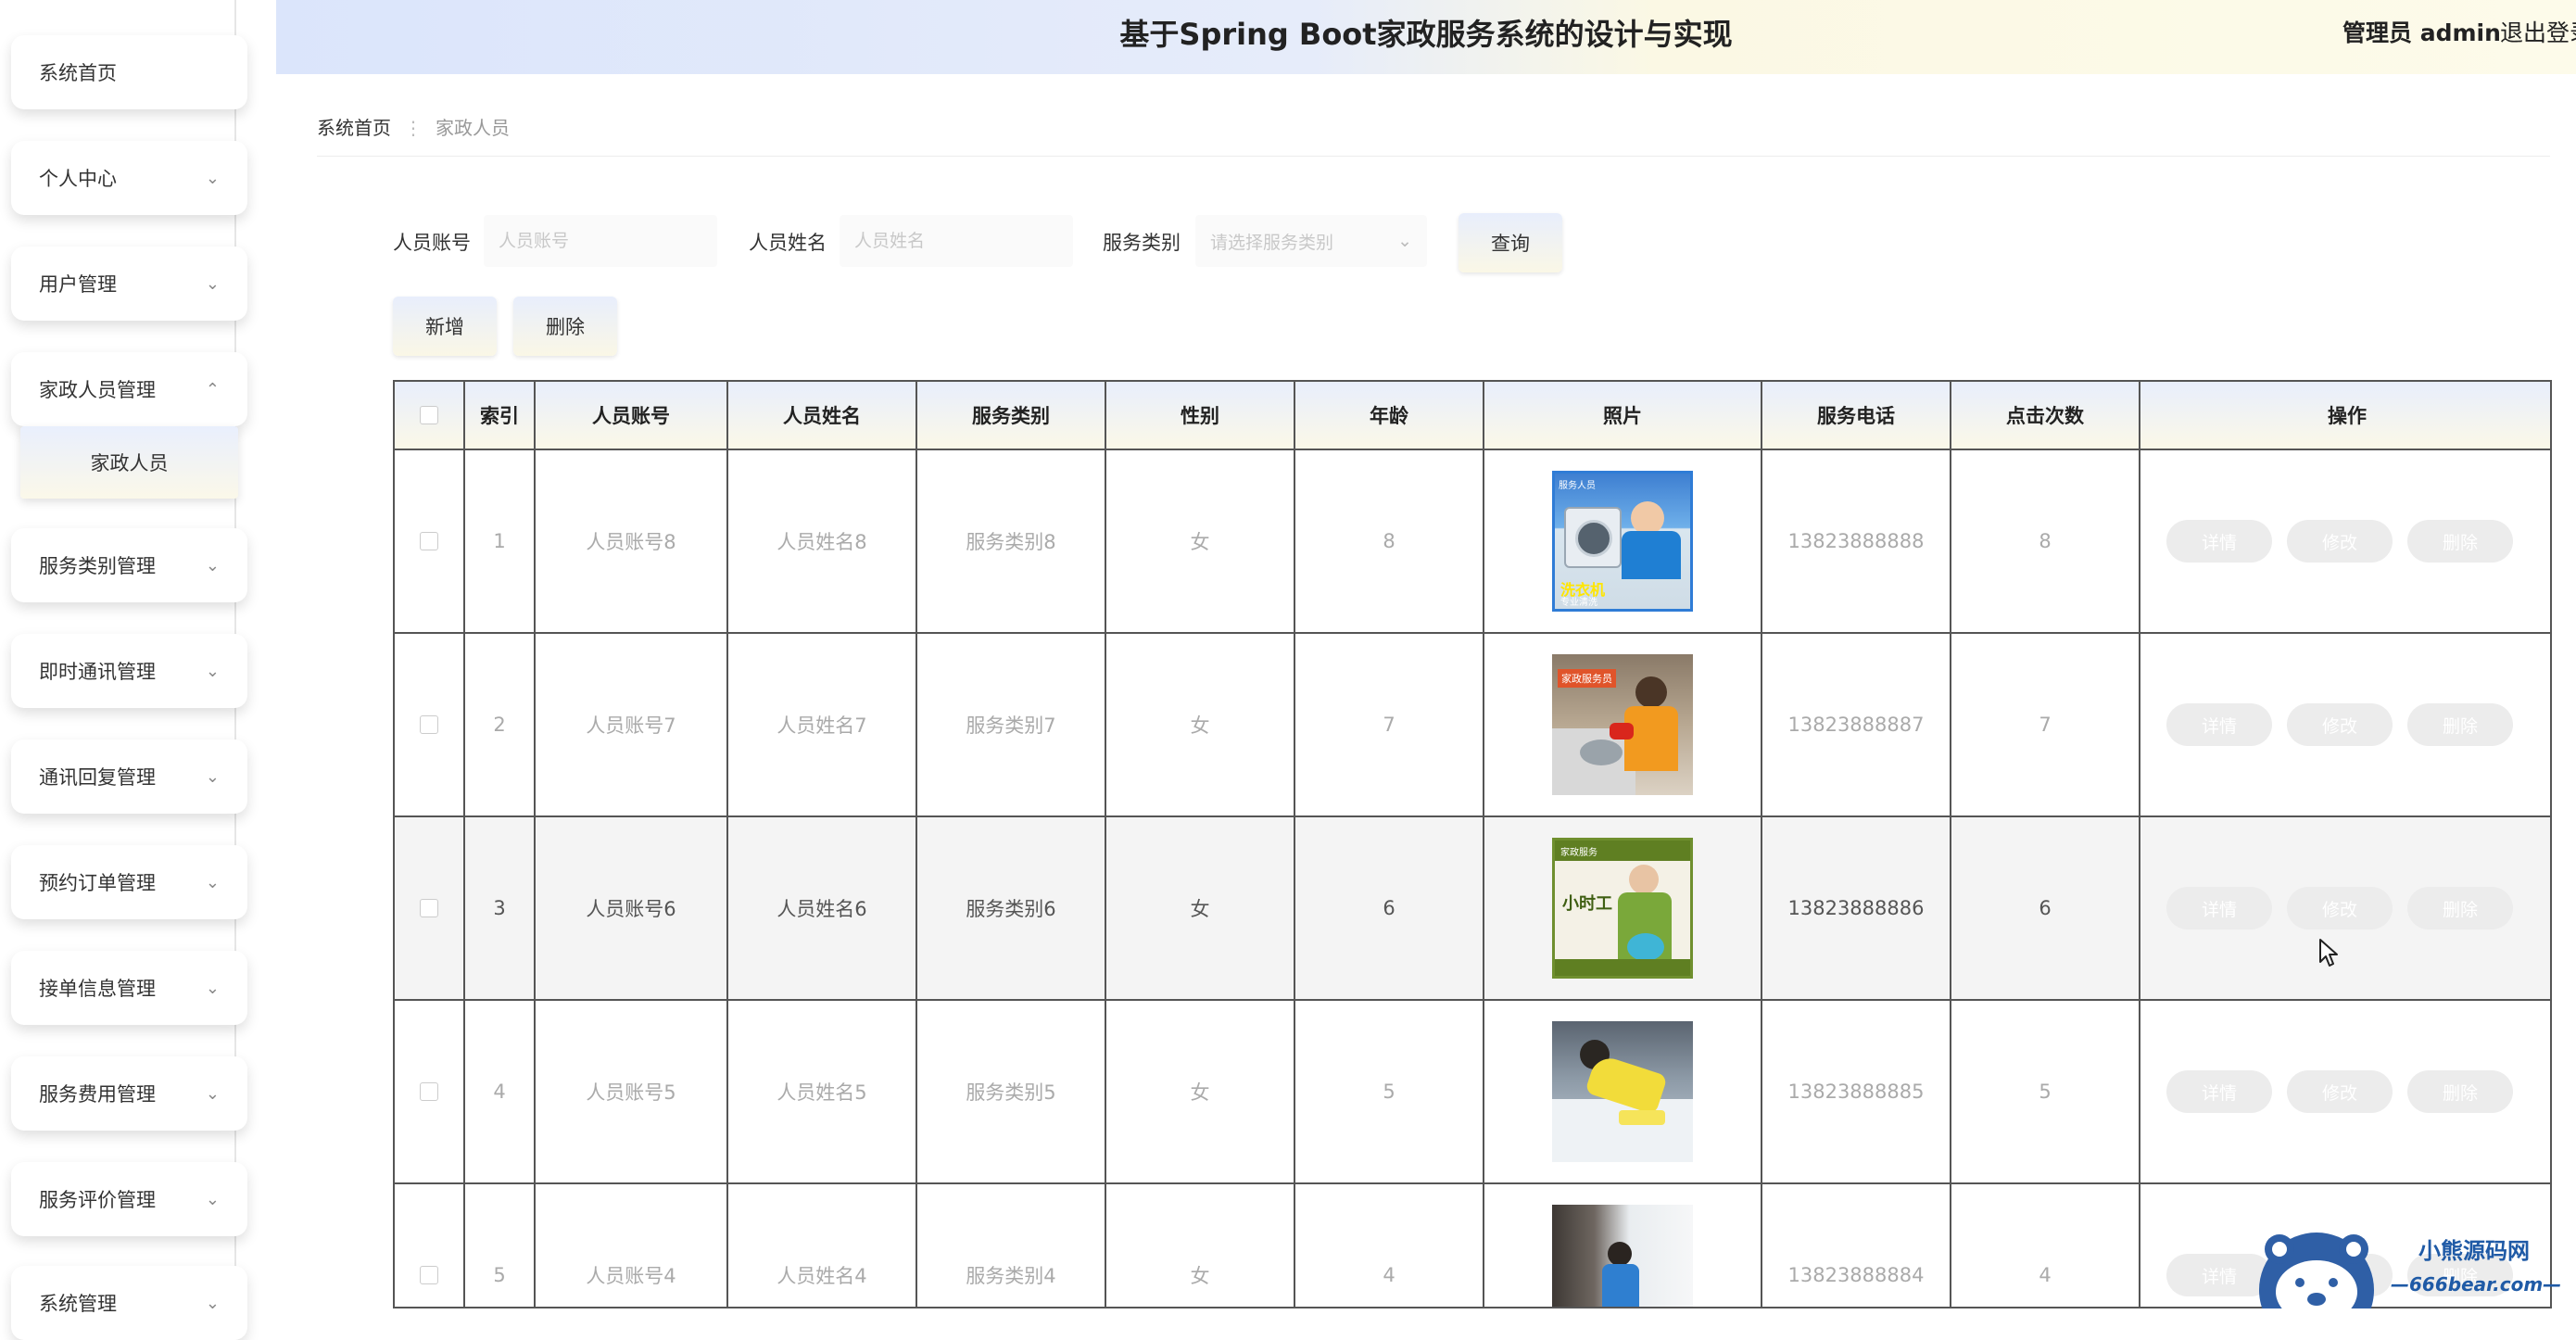 The image size is (2576, 1340). I want to click on cell-age: 8, so click(1389, 541).